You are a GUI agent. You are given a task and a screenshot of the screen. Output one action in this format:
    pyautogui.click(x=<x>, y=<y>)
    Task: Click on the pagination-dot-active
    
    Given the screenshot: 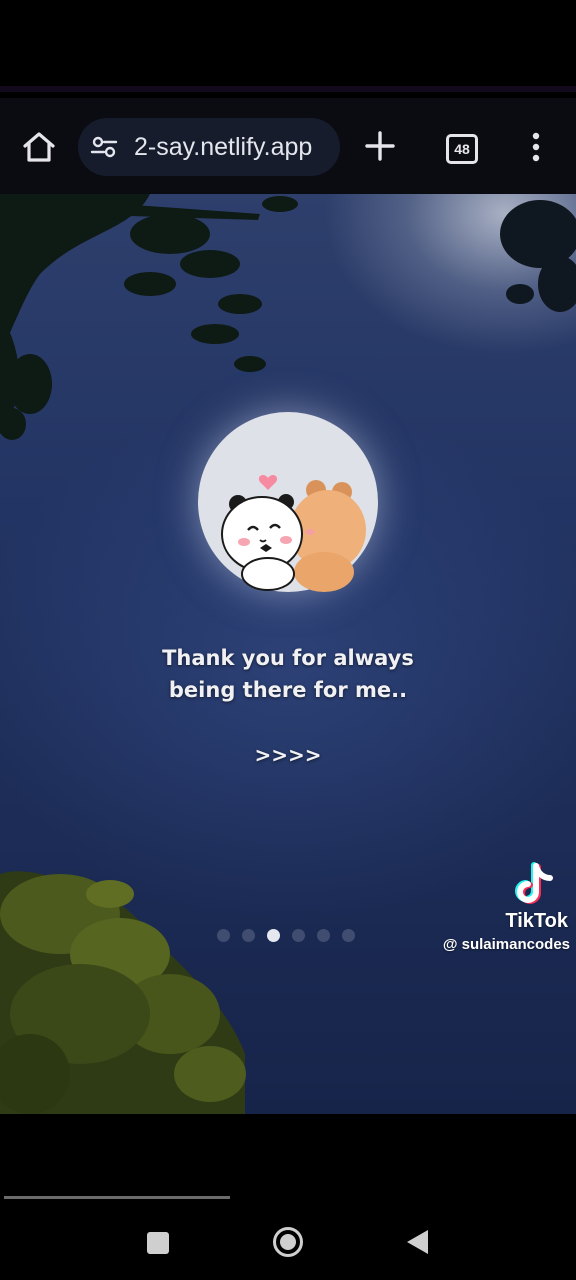 What is the action you would take?
    pyautogui.click(x=273, y=935)
    